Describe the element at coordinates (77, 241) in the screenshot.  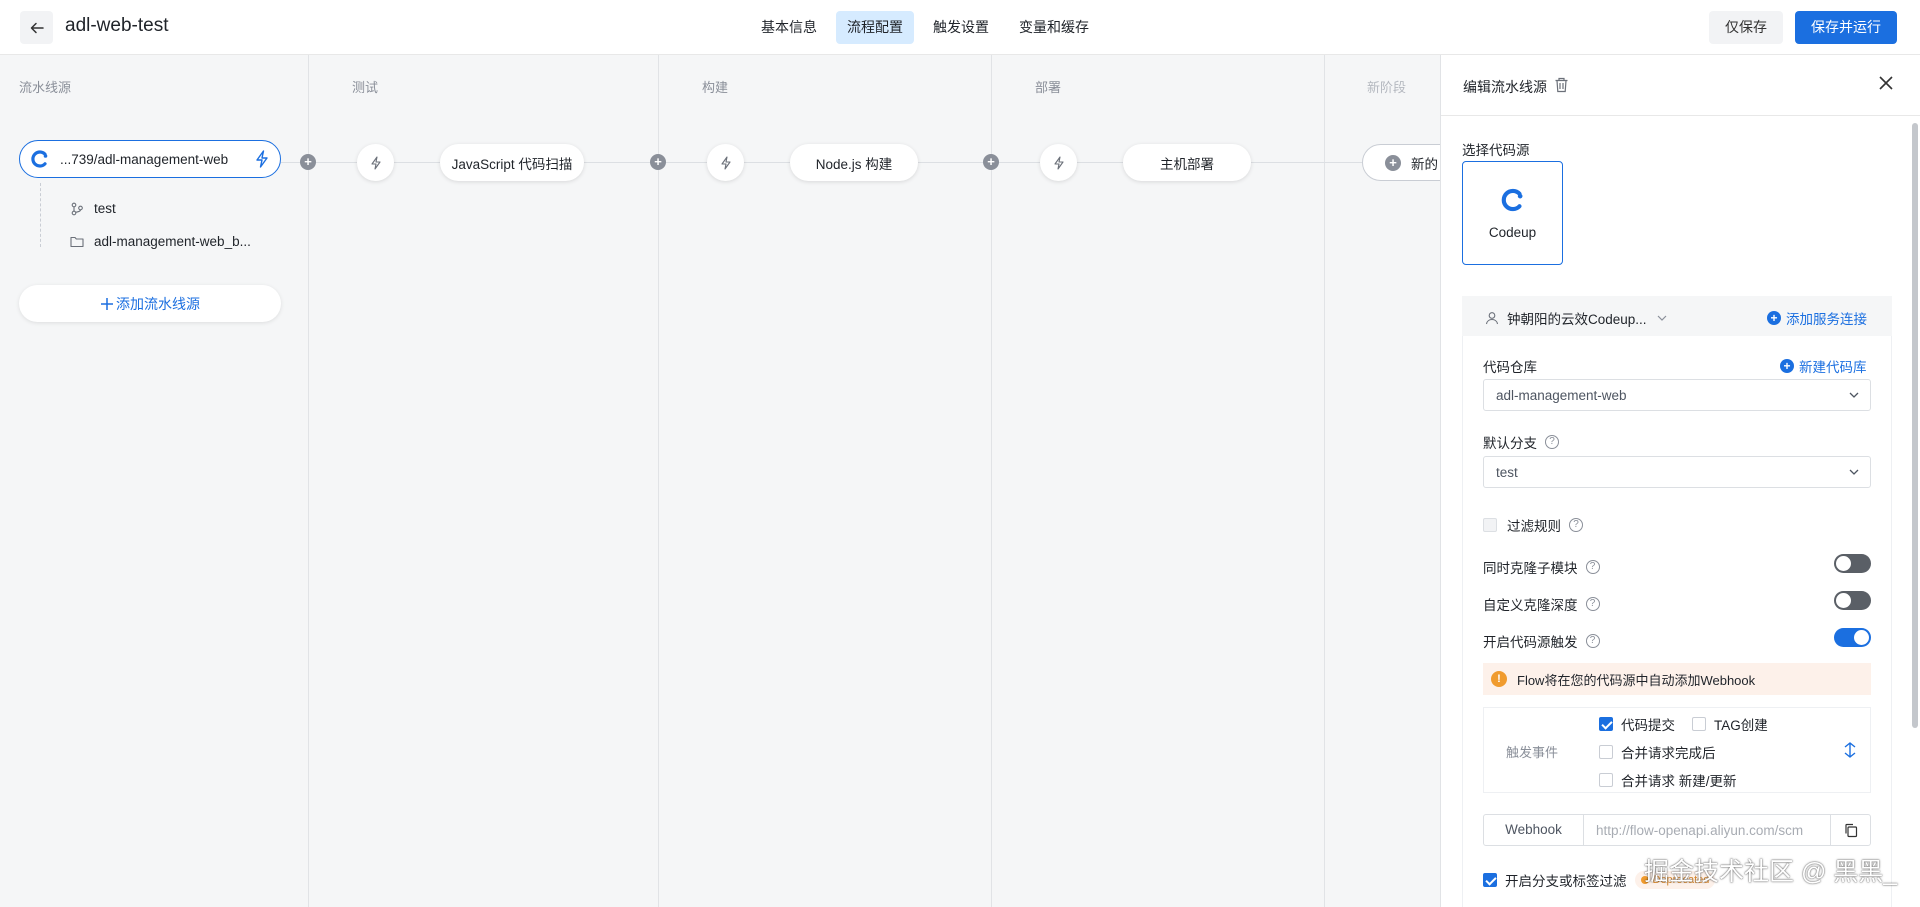
I see `folder-icon` at that location.